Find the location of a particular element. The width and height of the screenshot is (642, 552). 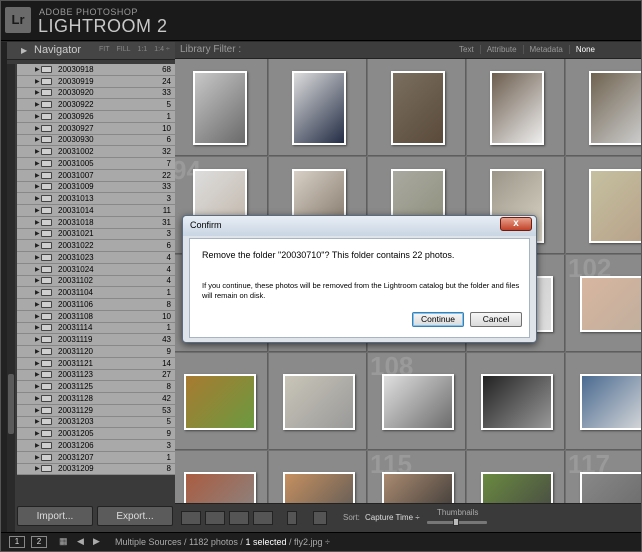

folder-scrollbar-thumb is located at coordinates (11, 404).